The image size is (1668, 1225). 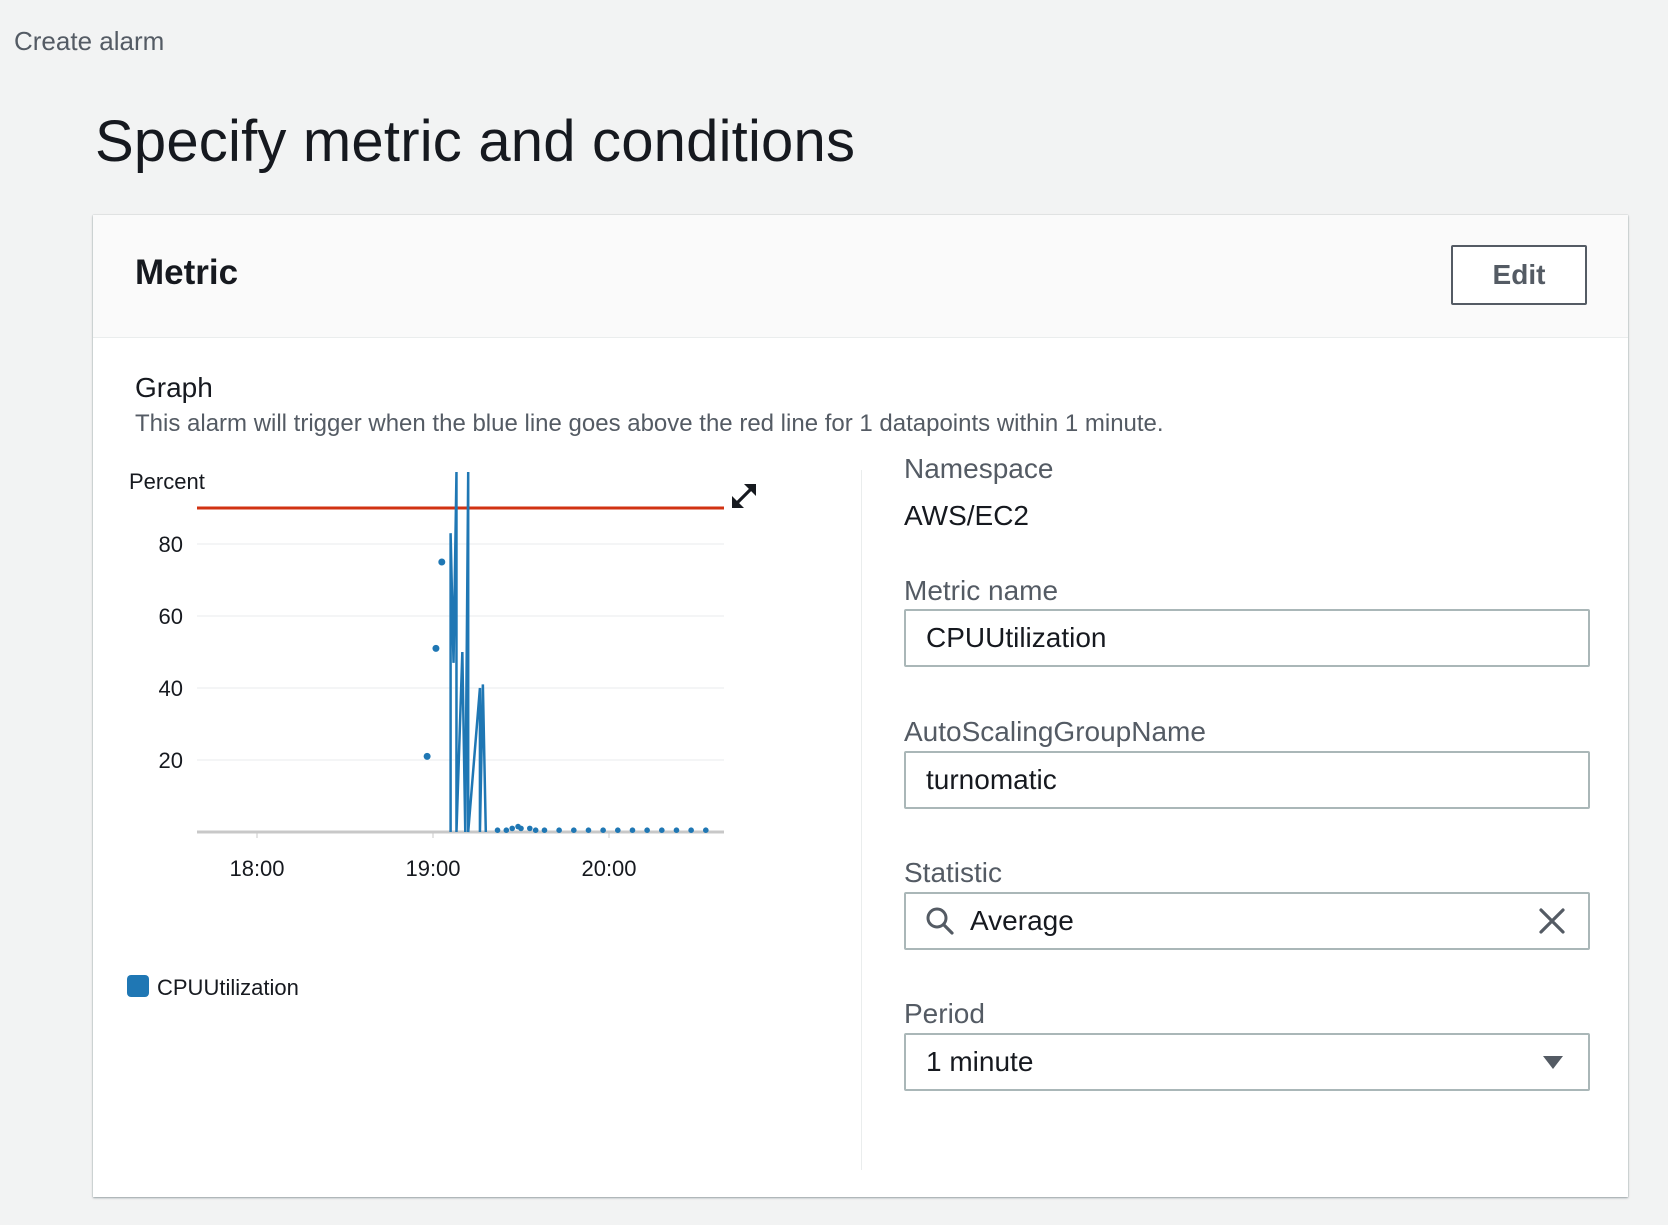 What do you see at coordinates (89, 41) in the screenshot?
I see `breadcrumb: Create alarm` at bounding box center [89, 41].